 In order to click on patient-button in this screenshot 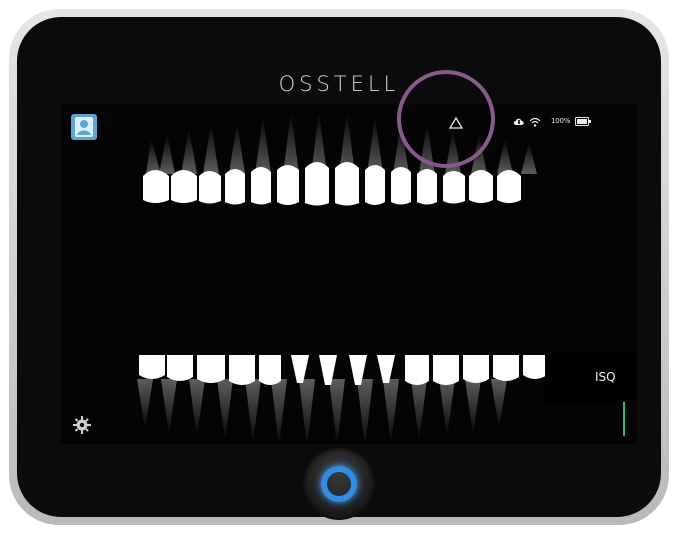, I will do `click(84, 127)`.